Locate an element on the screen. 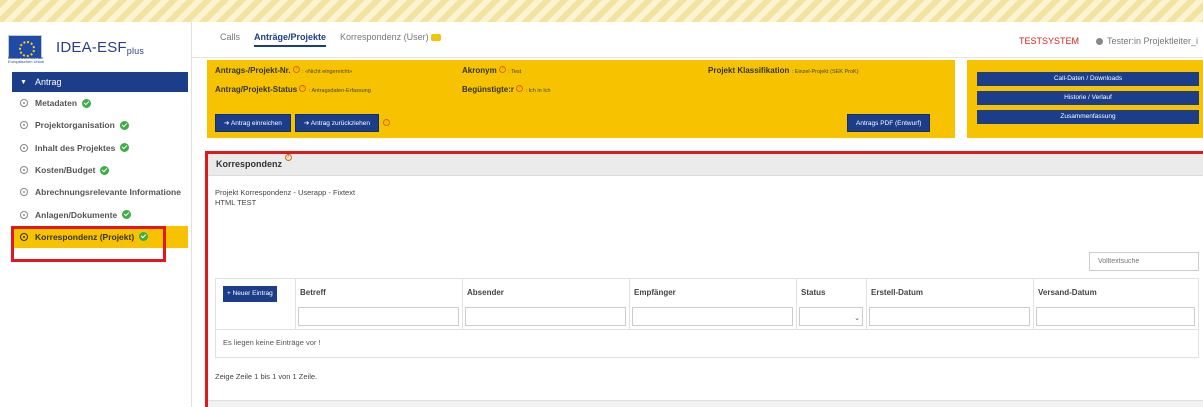 The height and width of the screenshot is (407, 1203). filter-input-erstell-datum is located at coordinates (949, 316).